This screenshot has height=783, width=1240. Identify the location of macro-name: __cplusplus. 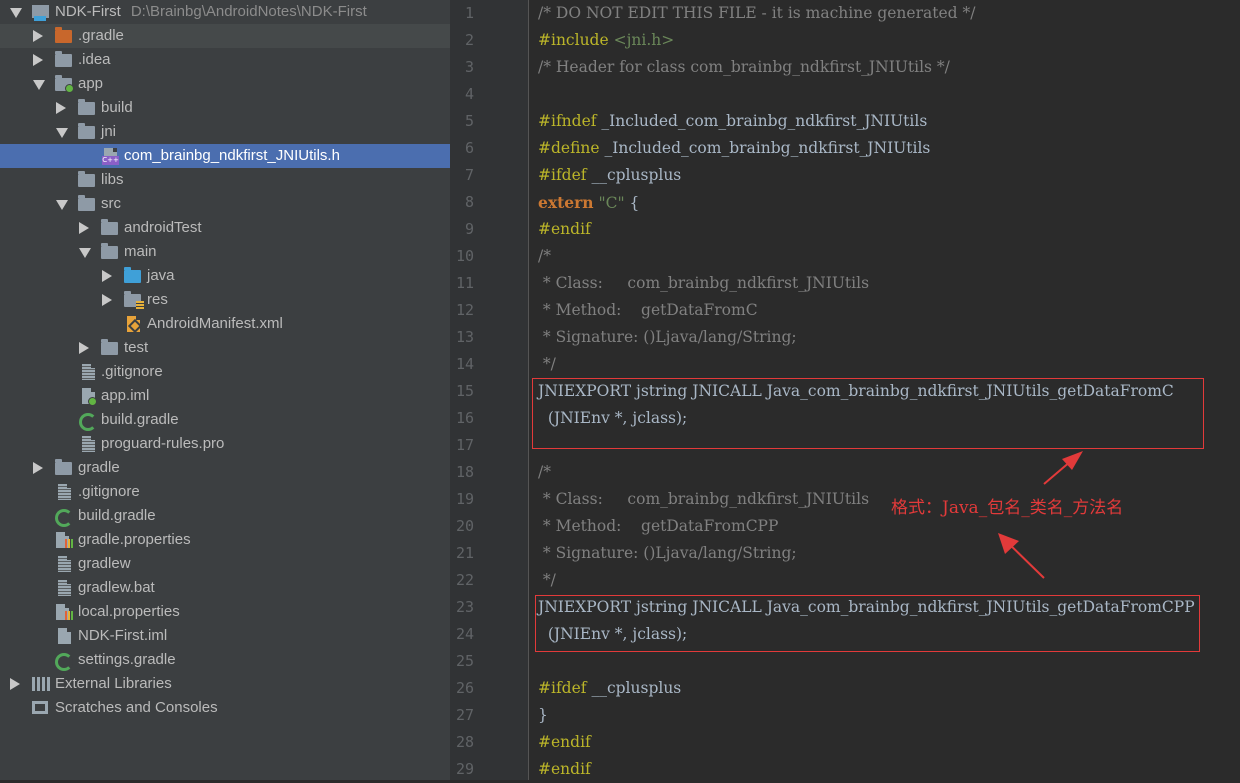
(634, 175).